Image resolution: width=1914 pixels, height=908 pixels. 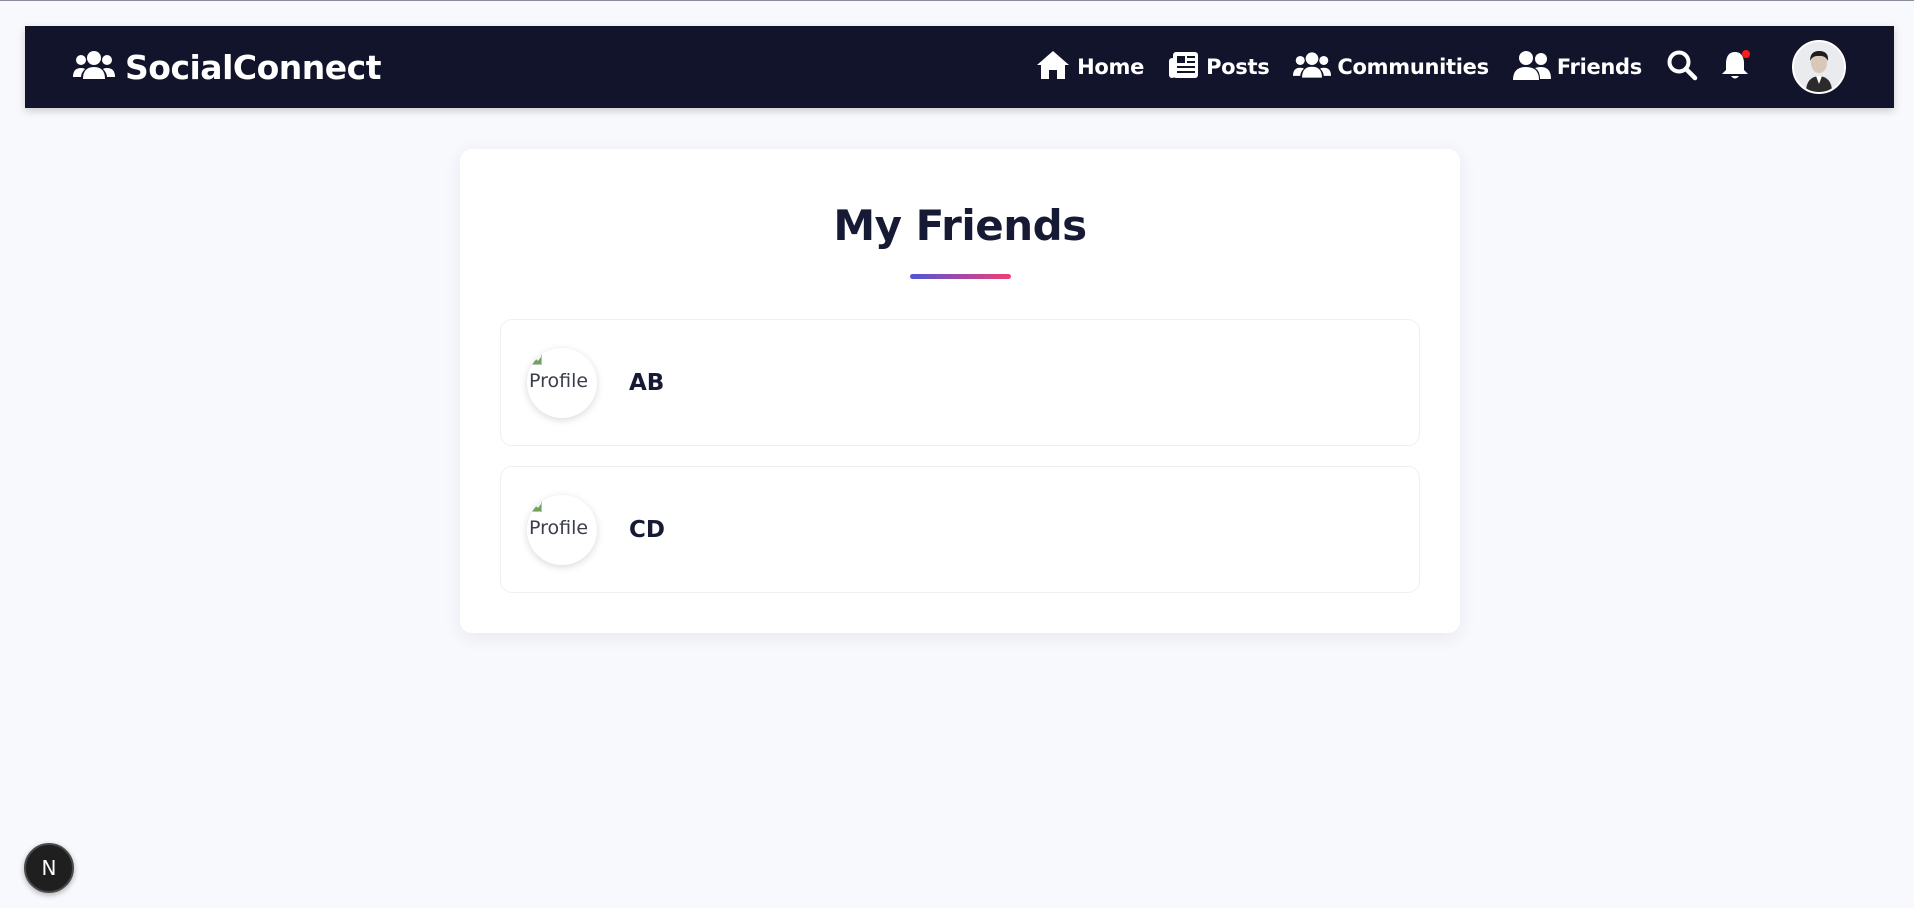 I want to click on user-avatar, so click(x=1819, y=67).